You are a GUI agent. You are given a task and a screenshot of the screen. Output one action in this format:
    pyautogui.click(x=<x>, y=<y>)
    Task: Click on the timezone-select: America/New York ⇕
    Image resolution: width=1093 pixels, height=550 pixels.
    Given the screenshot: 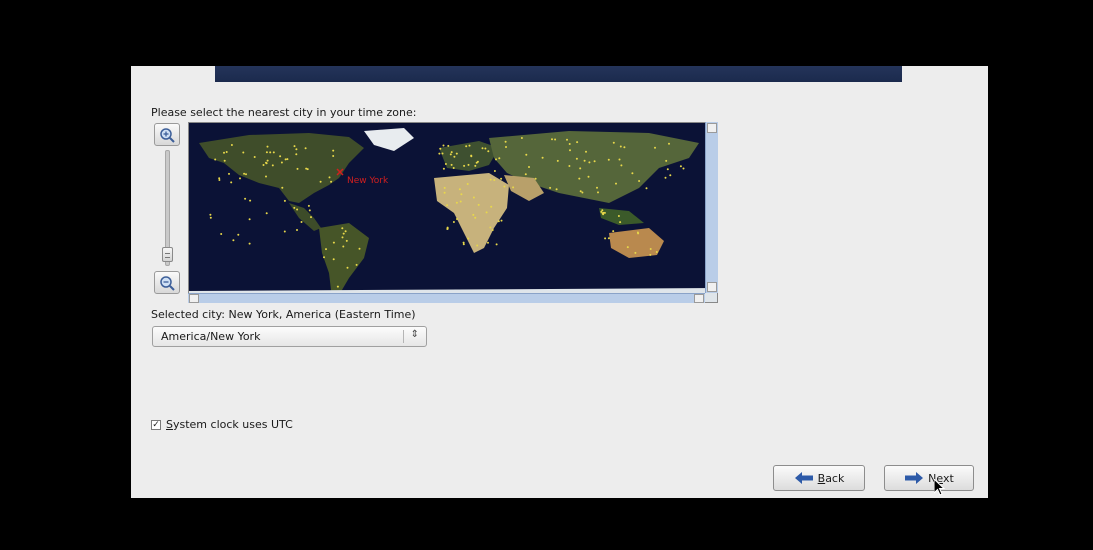 What is the action you would take?
    pyautogui.click(x=289, y=336)
    